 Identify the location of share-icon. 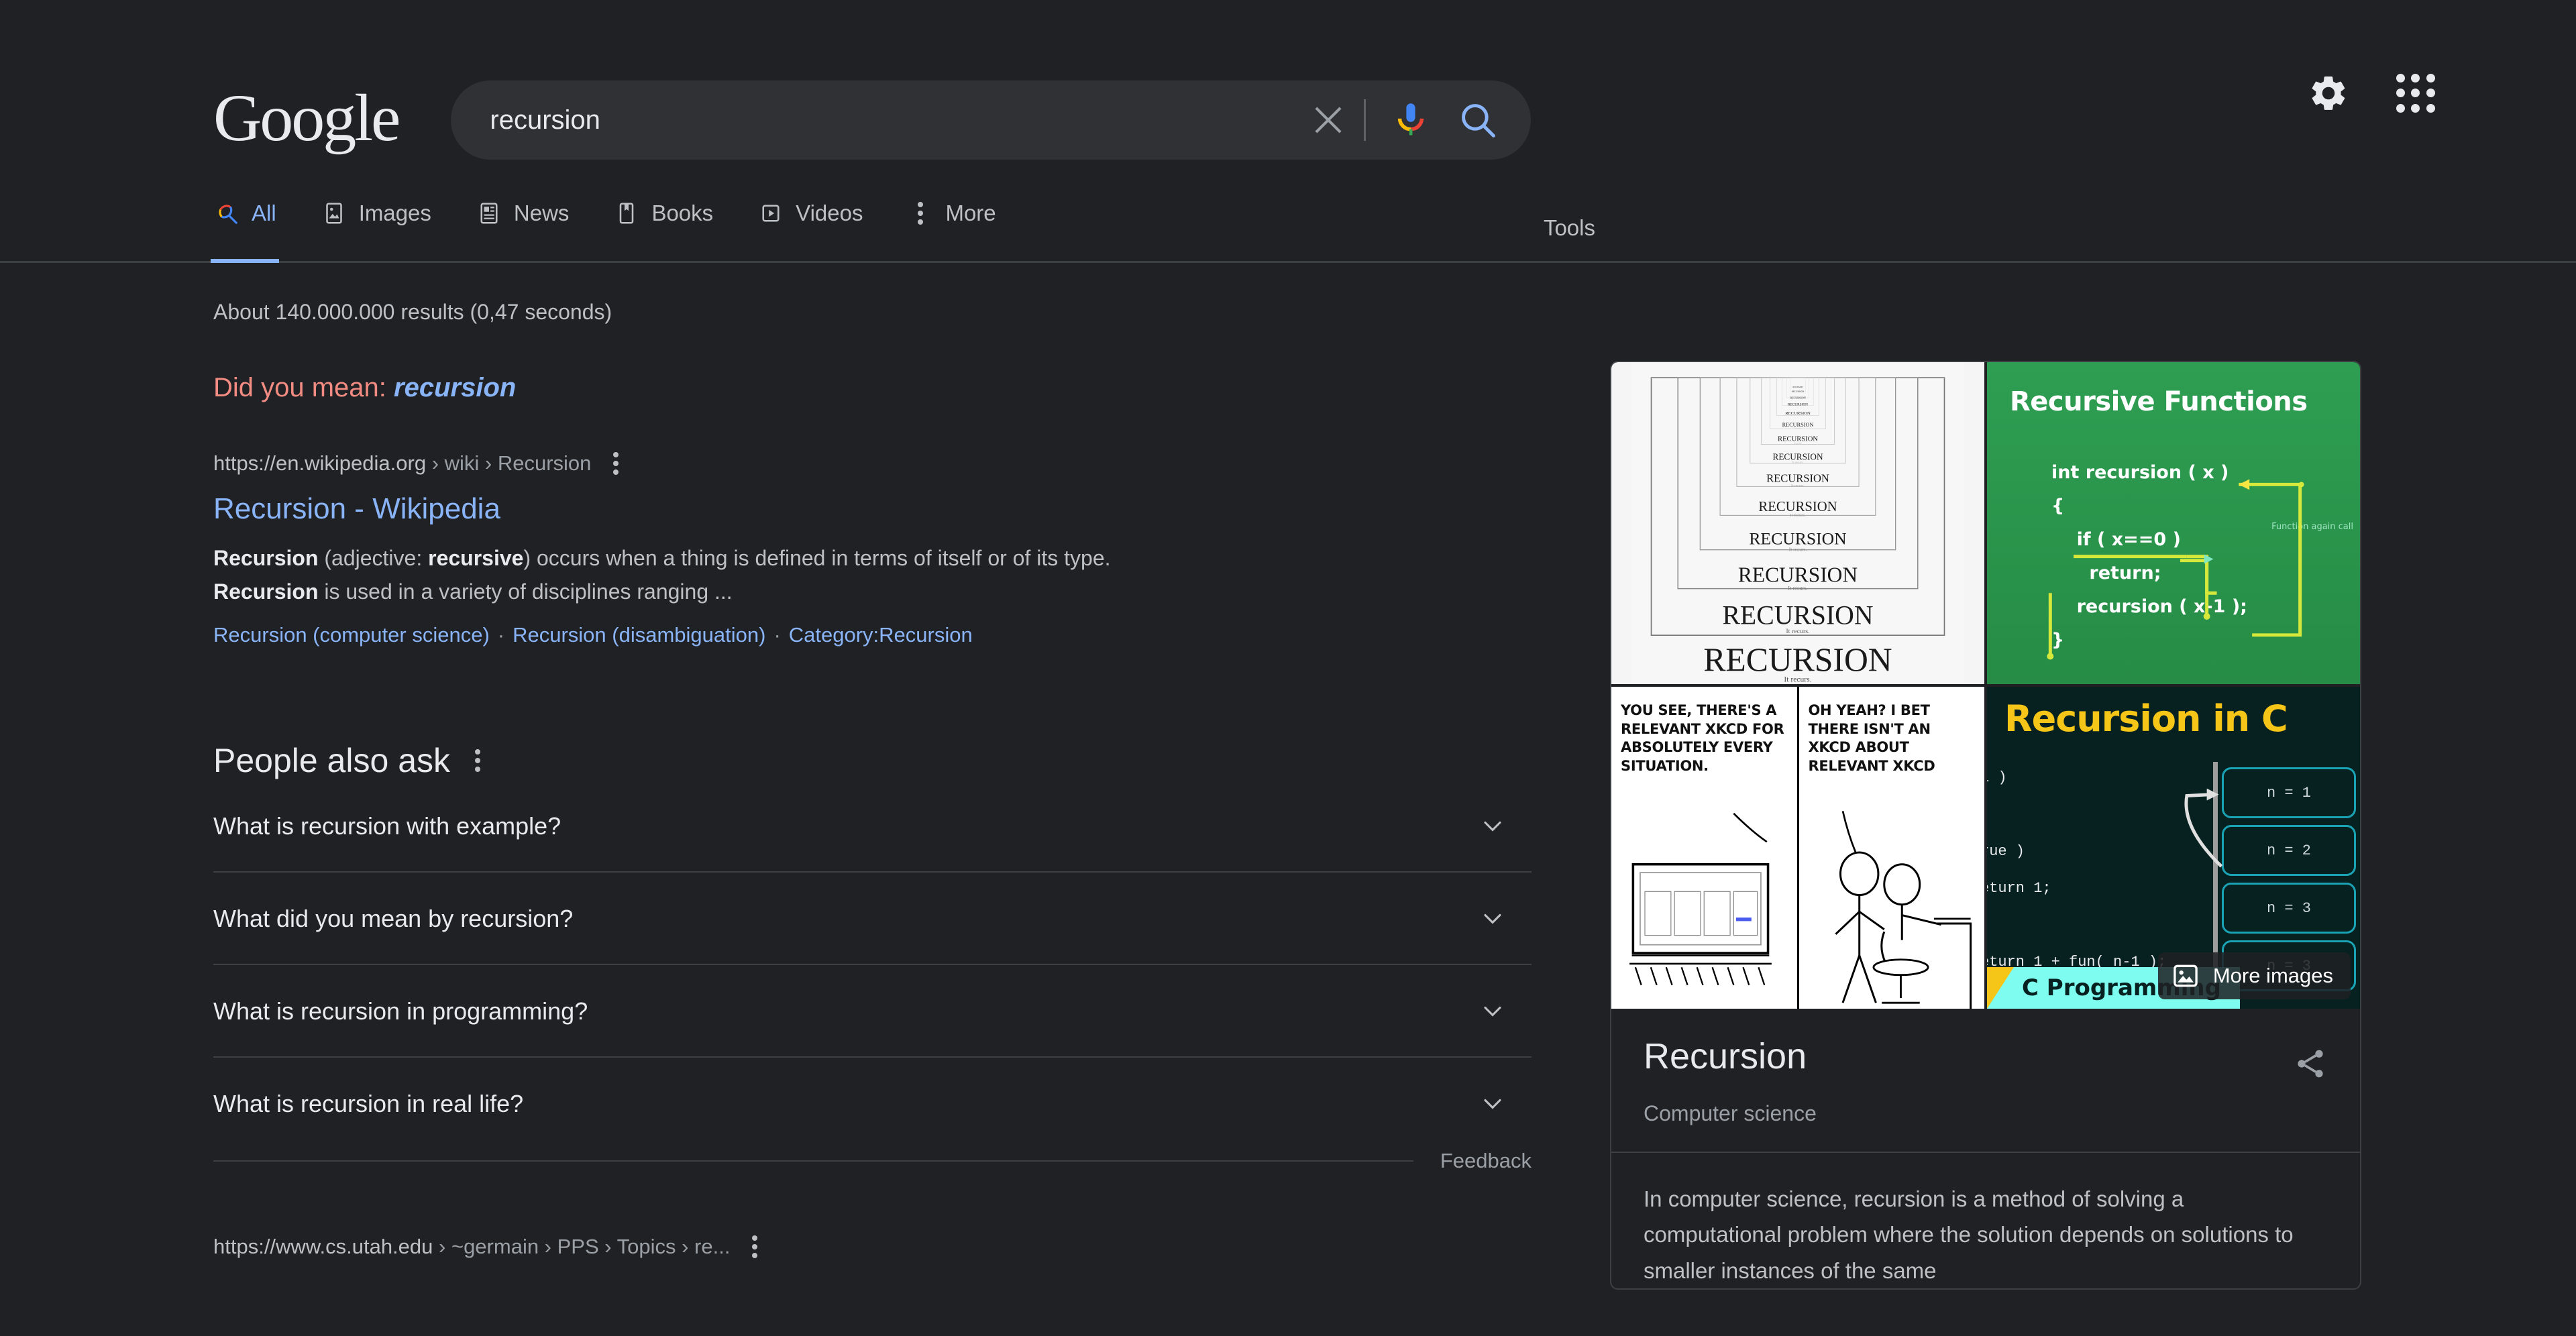
(2310, 1063).